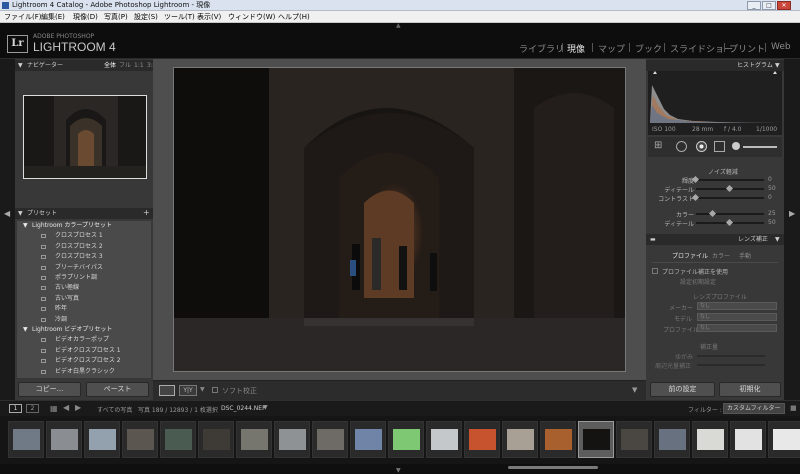 The height and width of the screenshot is (474, 800). Describe the element at coordinates (730, 214) in the screenshot. I see `color-slider-track` at that location.